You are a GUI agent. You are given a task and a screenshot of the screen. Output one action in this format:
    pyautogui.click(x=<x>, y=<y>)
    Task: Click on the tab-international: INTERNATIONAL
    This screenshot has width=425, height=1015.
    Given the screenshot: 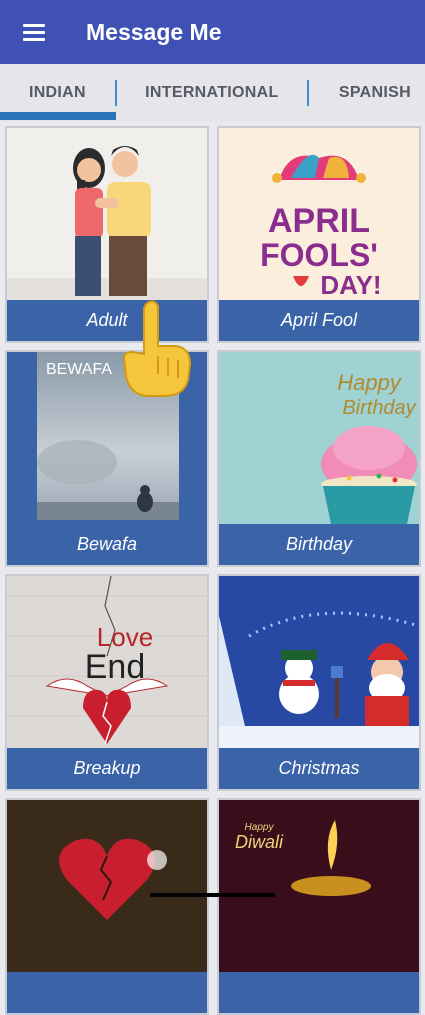 What is the action you would take?
    pyautogui.click(x=212, y=93)
    